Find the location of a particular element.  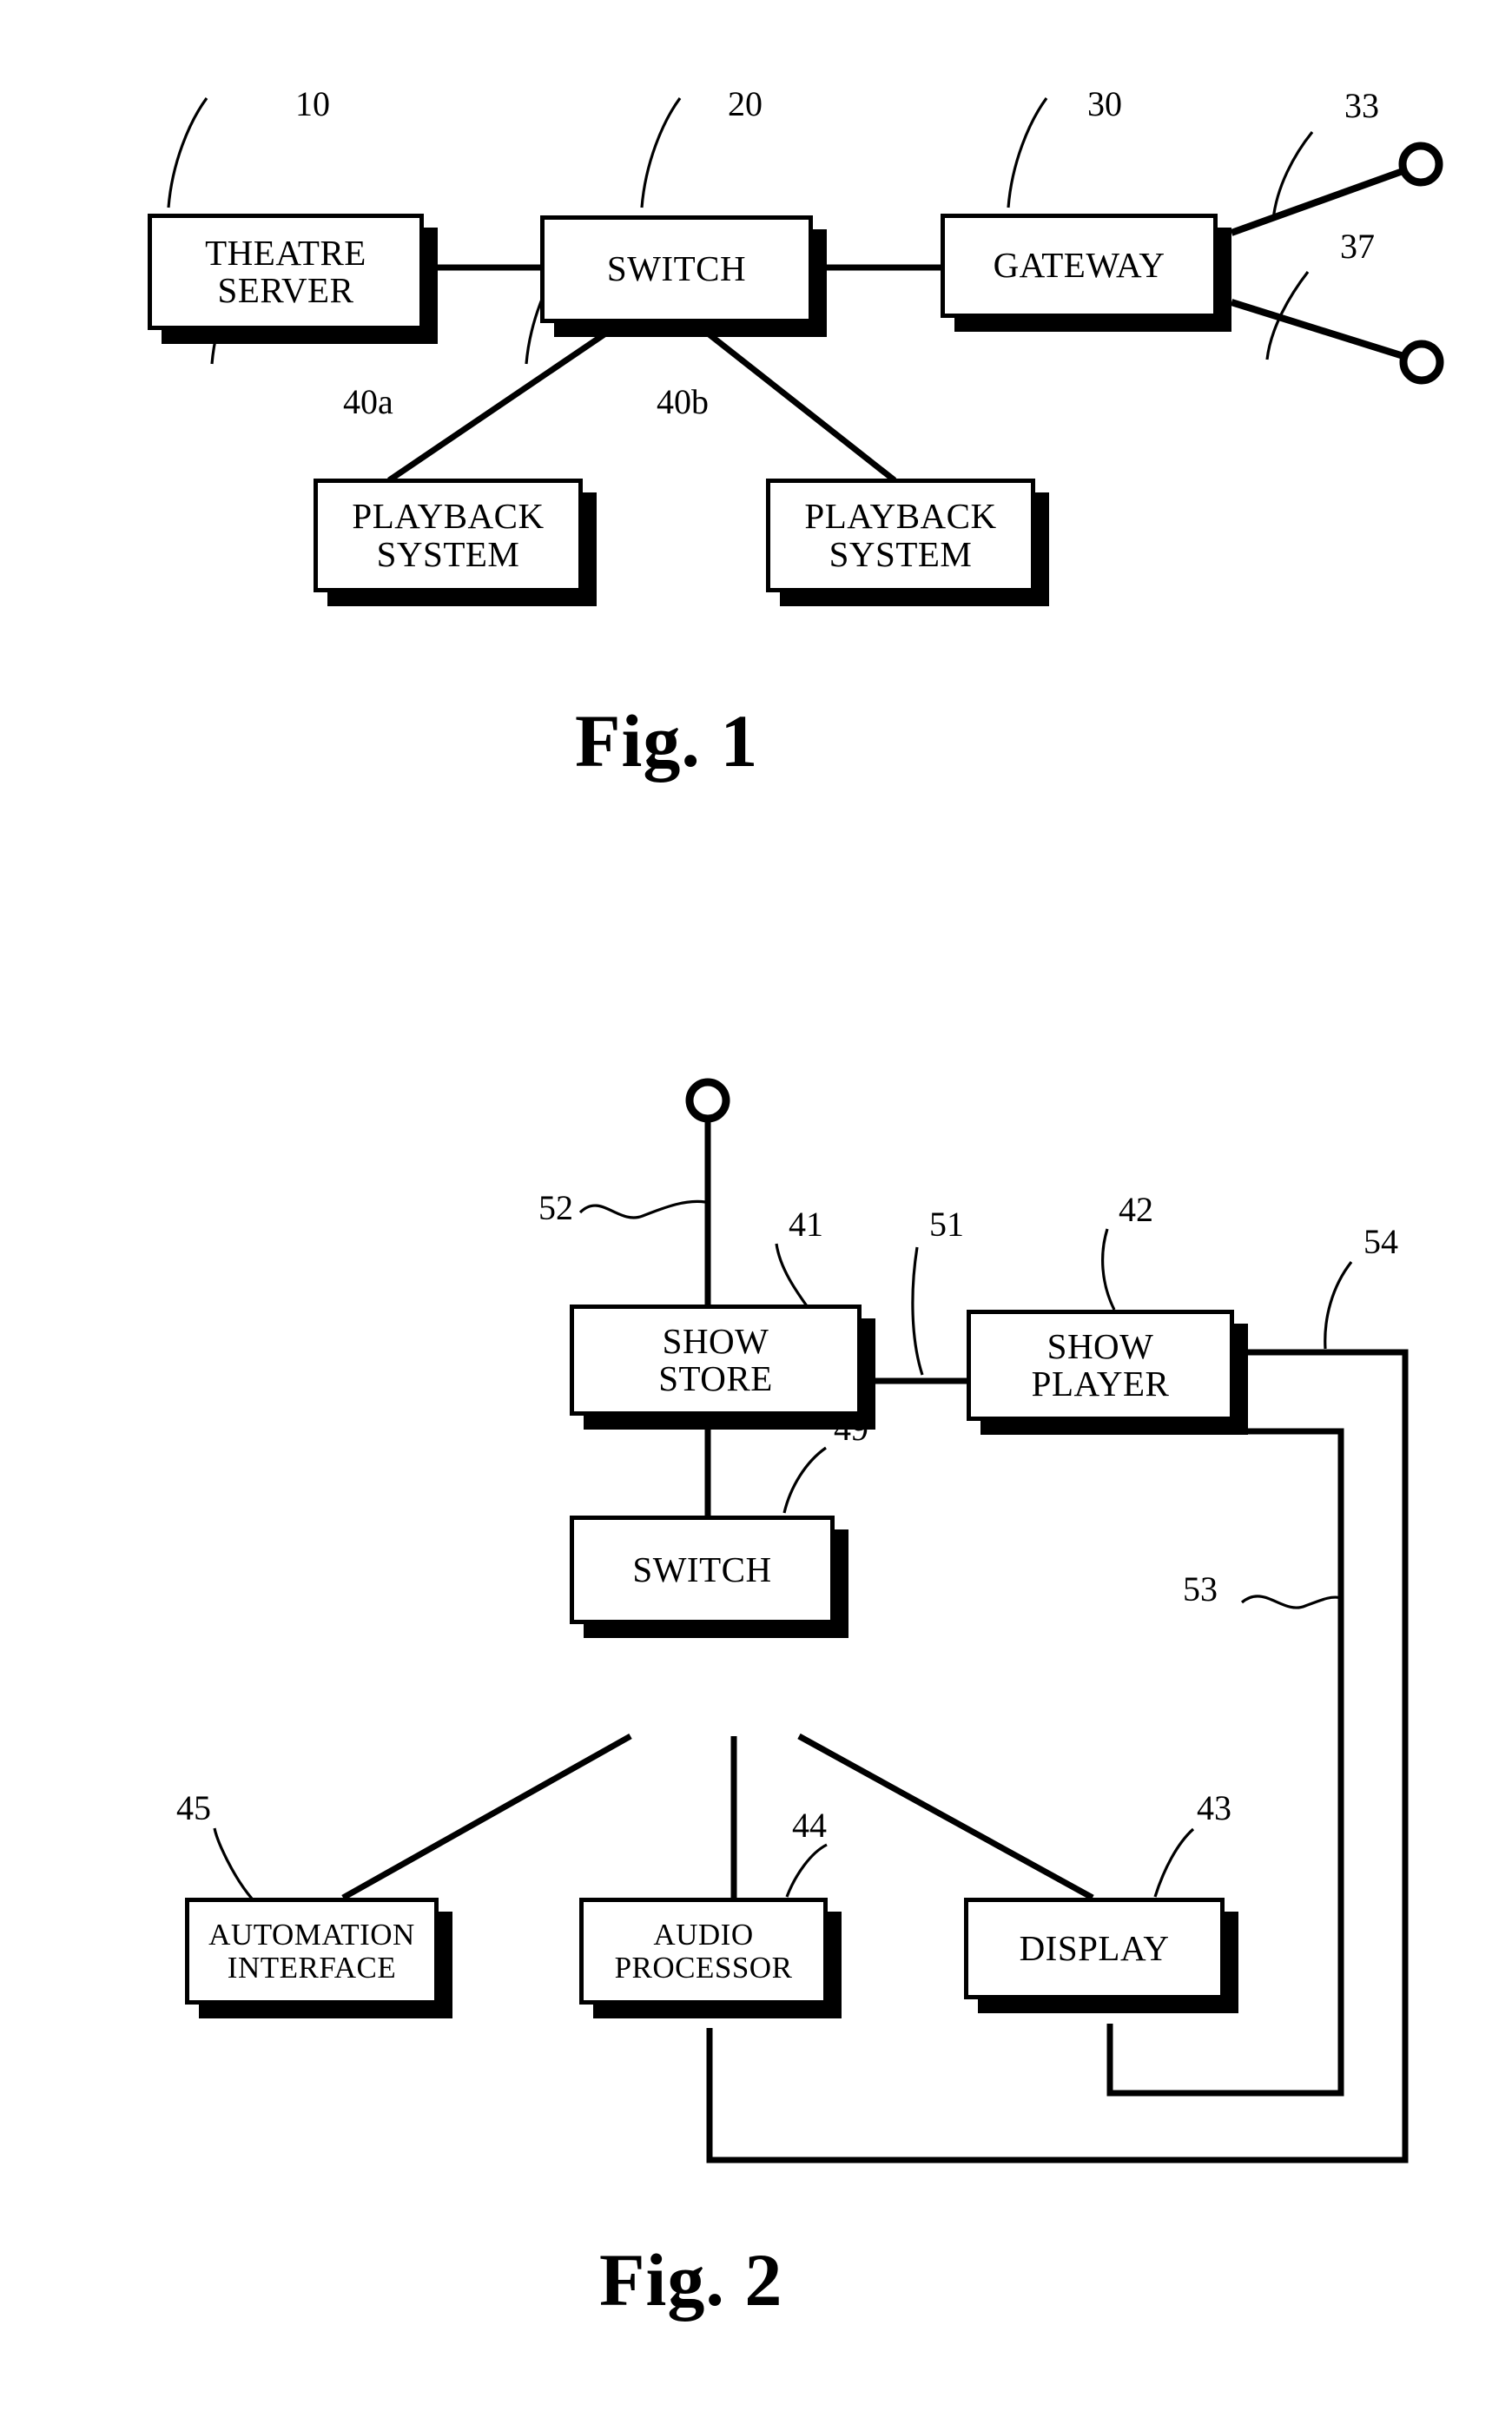

node-gateway: GATEWAY is located at coordinates (1079, 266).